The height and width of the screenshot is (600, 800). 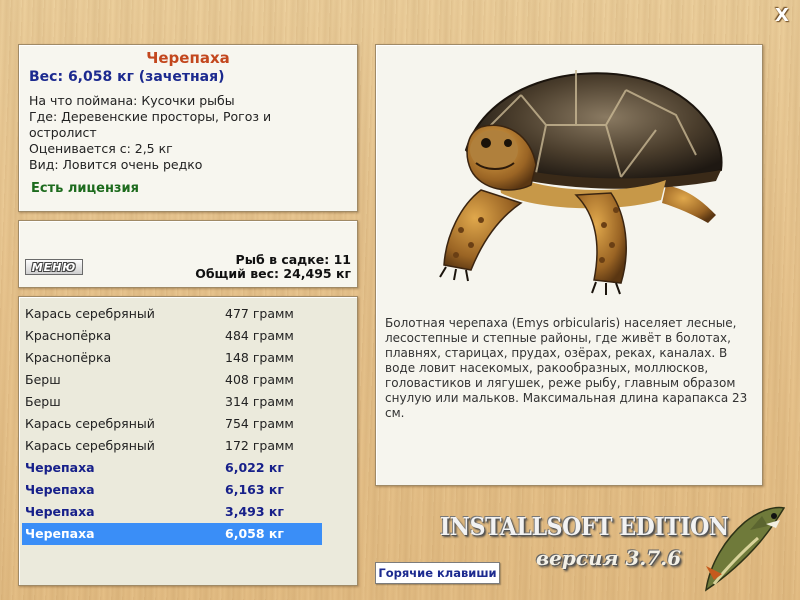 What do you see at coordinates (259, 335) in the screenshot?
I see `catch-fish-weight: 484 грамм` at bounding box center [259, 335].